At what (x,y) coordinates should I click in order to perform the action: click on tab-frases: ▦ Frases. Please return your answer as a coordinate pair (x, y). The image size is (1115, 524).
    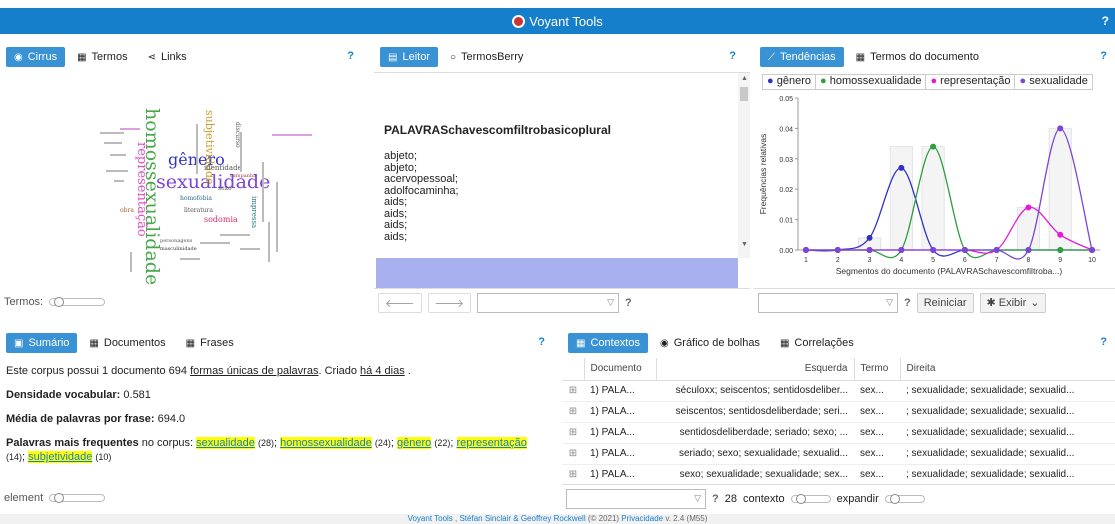
    Looking at the image, I should click on (210, 343).